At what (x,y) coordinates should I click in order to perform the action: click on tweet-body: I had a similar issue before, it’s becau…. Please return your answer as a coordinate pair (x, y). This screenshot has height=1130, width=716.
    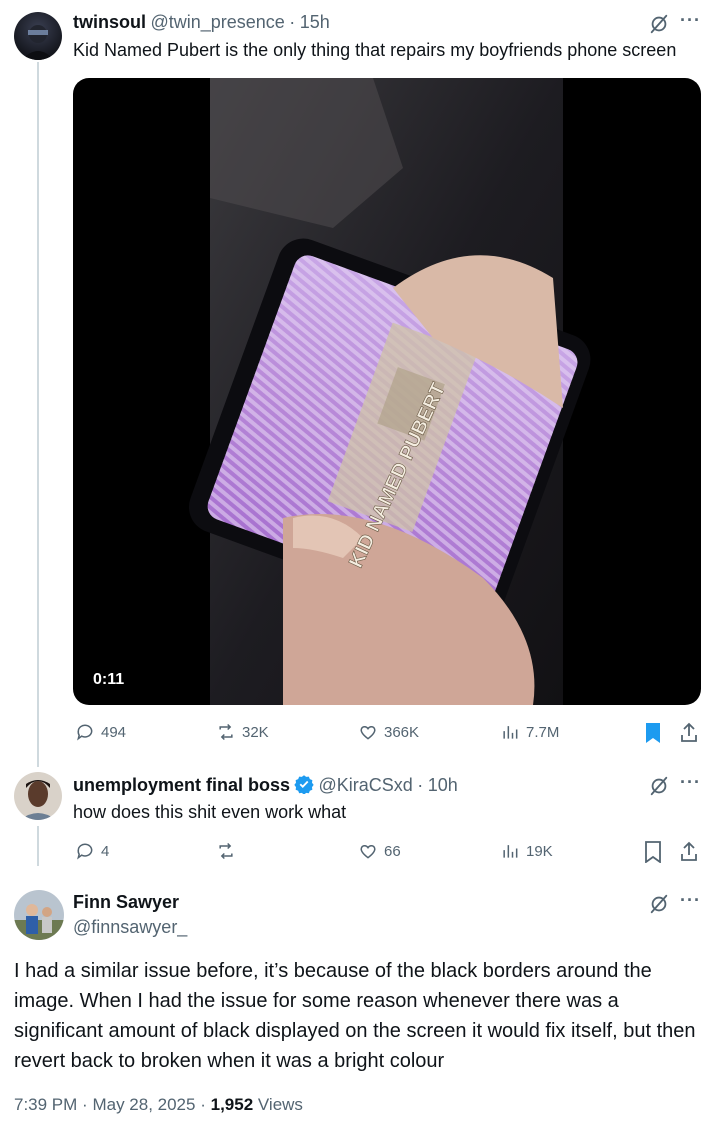
    Looking at the image, I should click on (355, 1016).